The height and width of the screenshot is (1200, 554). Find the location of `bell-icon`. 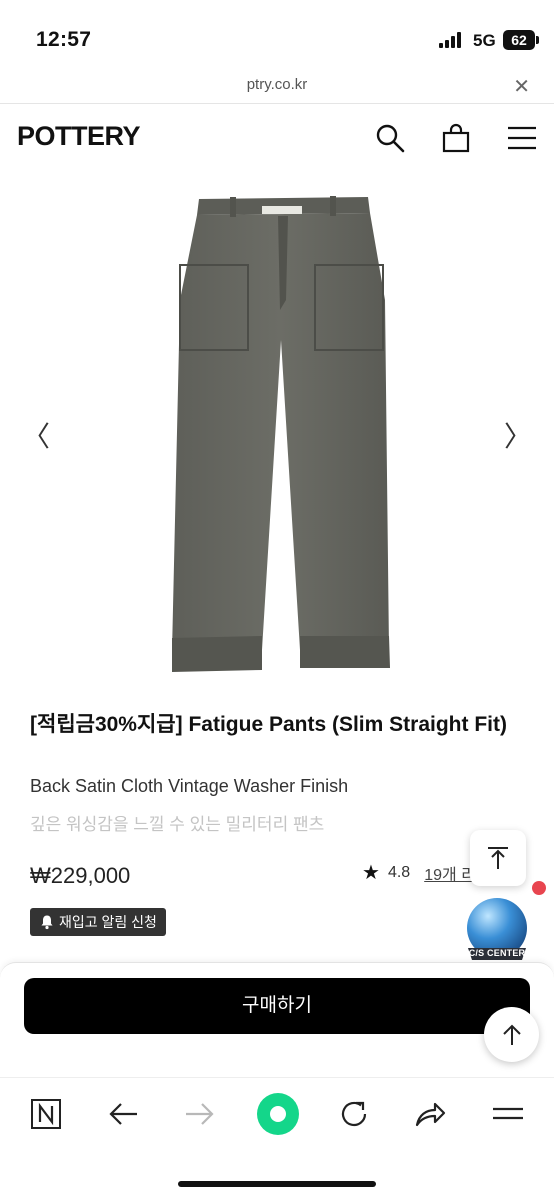

bell-icon is located at coordinates (47, 922).